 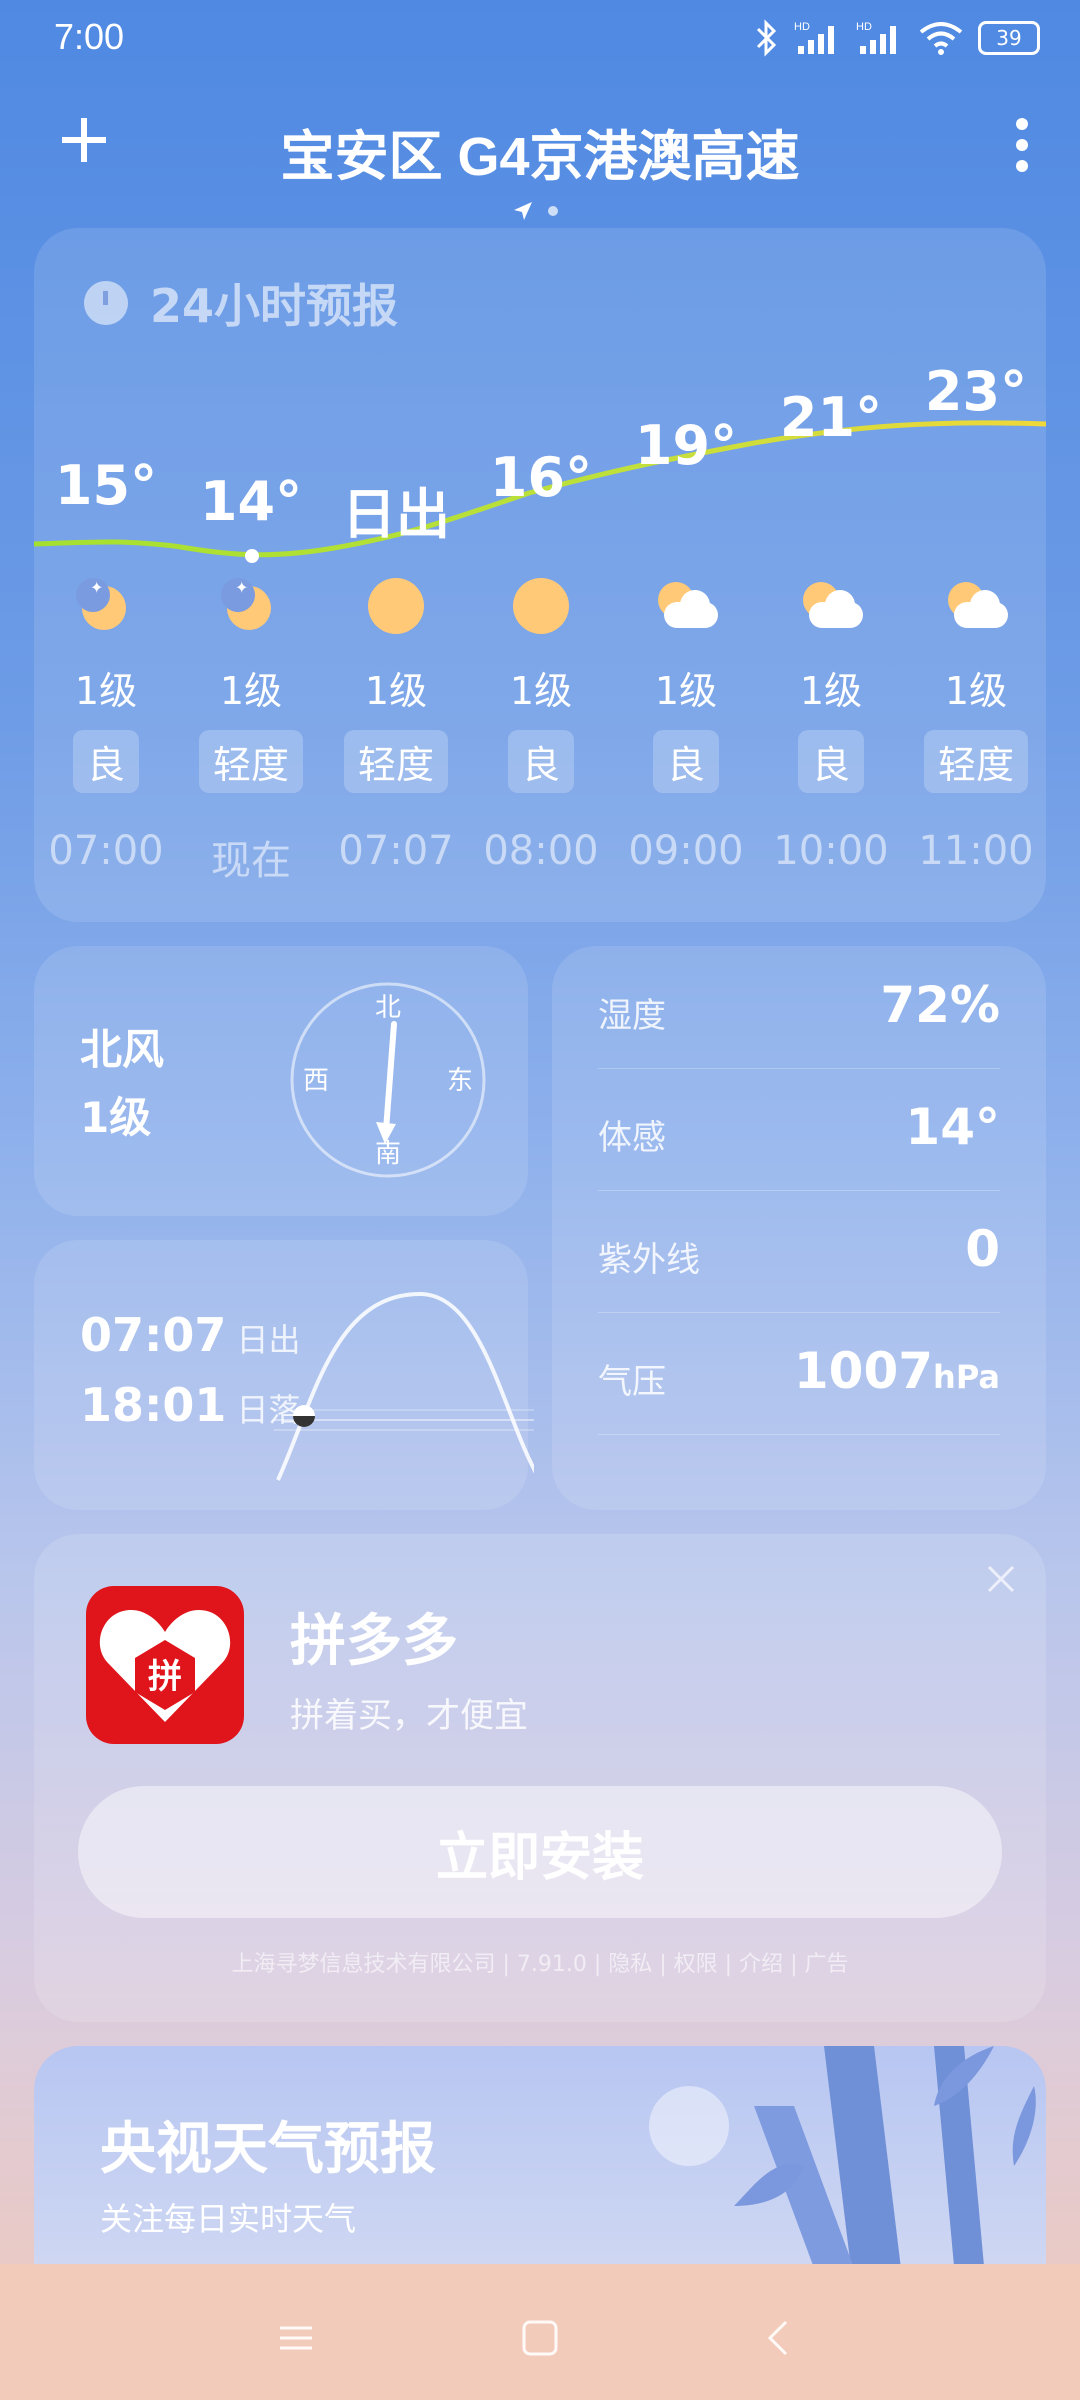 I want to click on more-menu-button, so click(x=1022, y=145).